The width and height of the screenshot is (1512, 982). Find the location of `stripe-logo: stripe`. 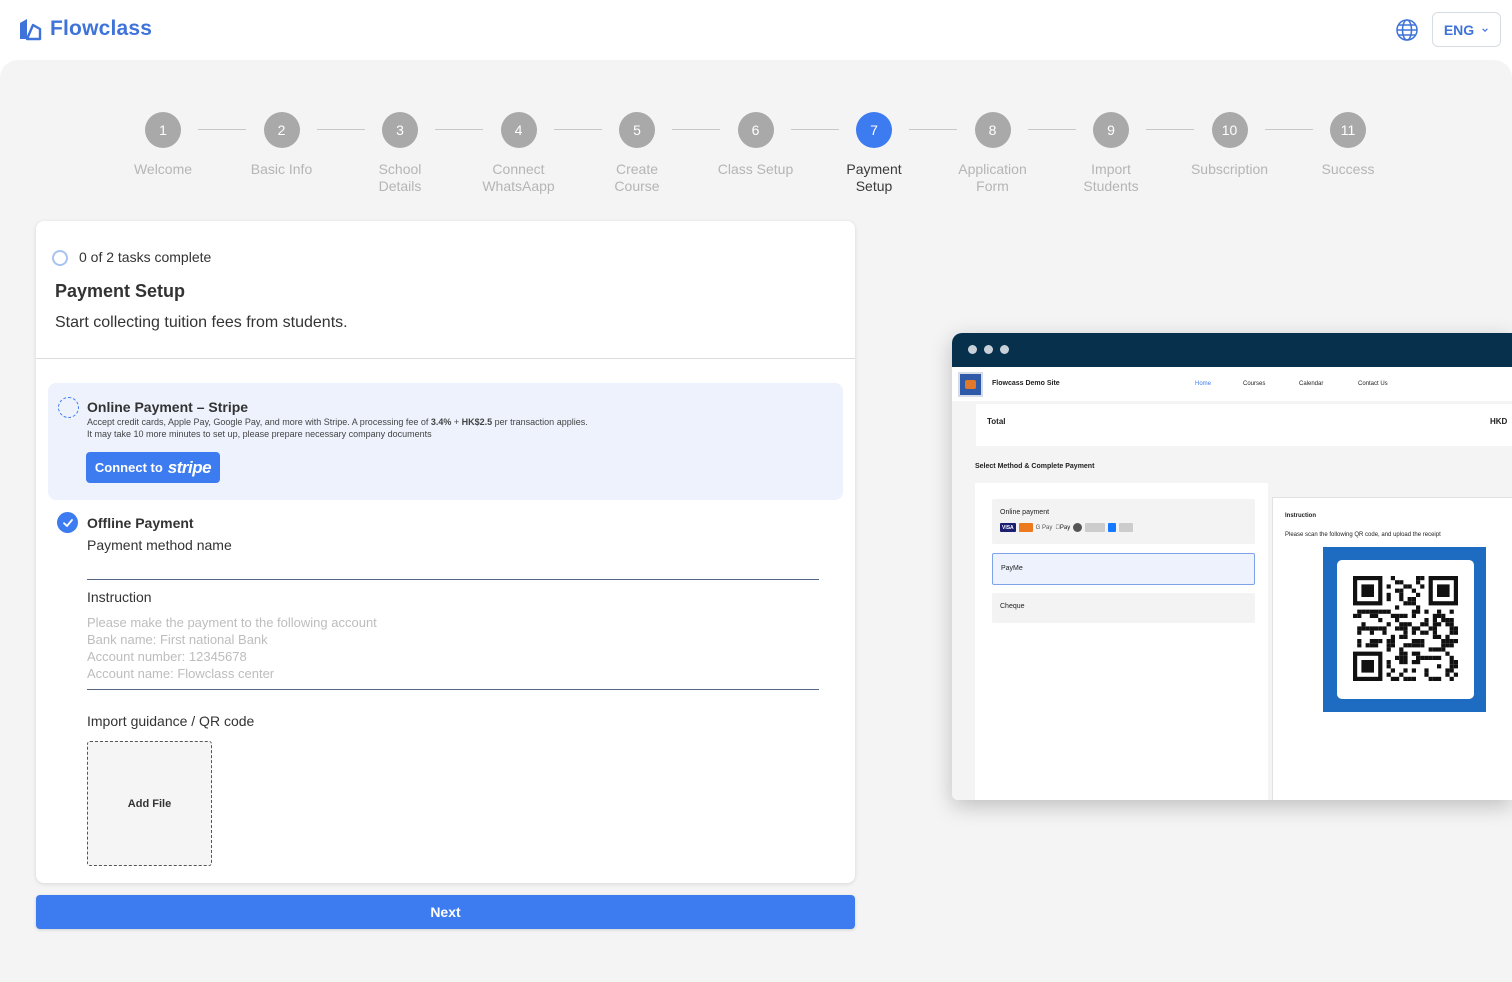

stripe-logo: stripe is located at coordinates (189, 467).